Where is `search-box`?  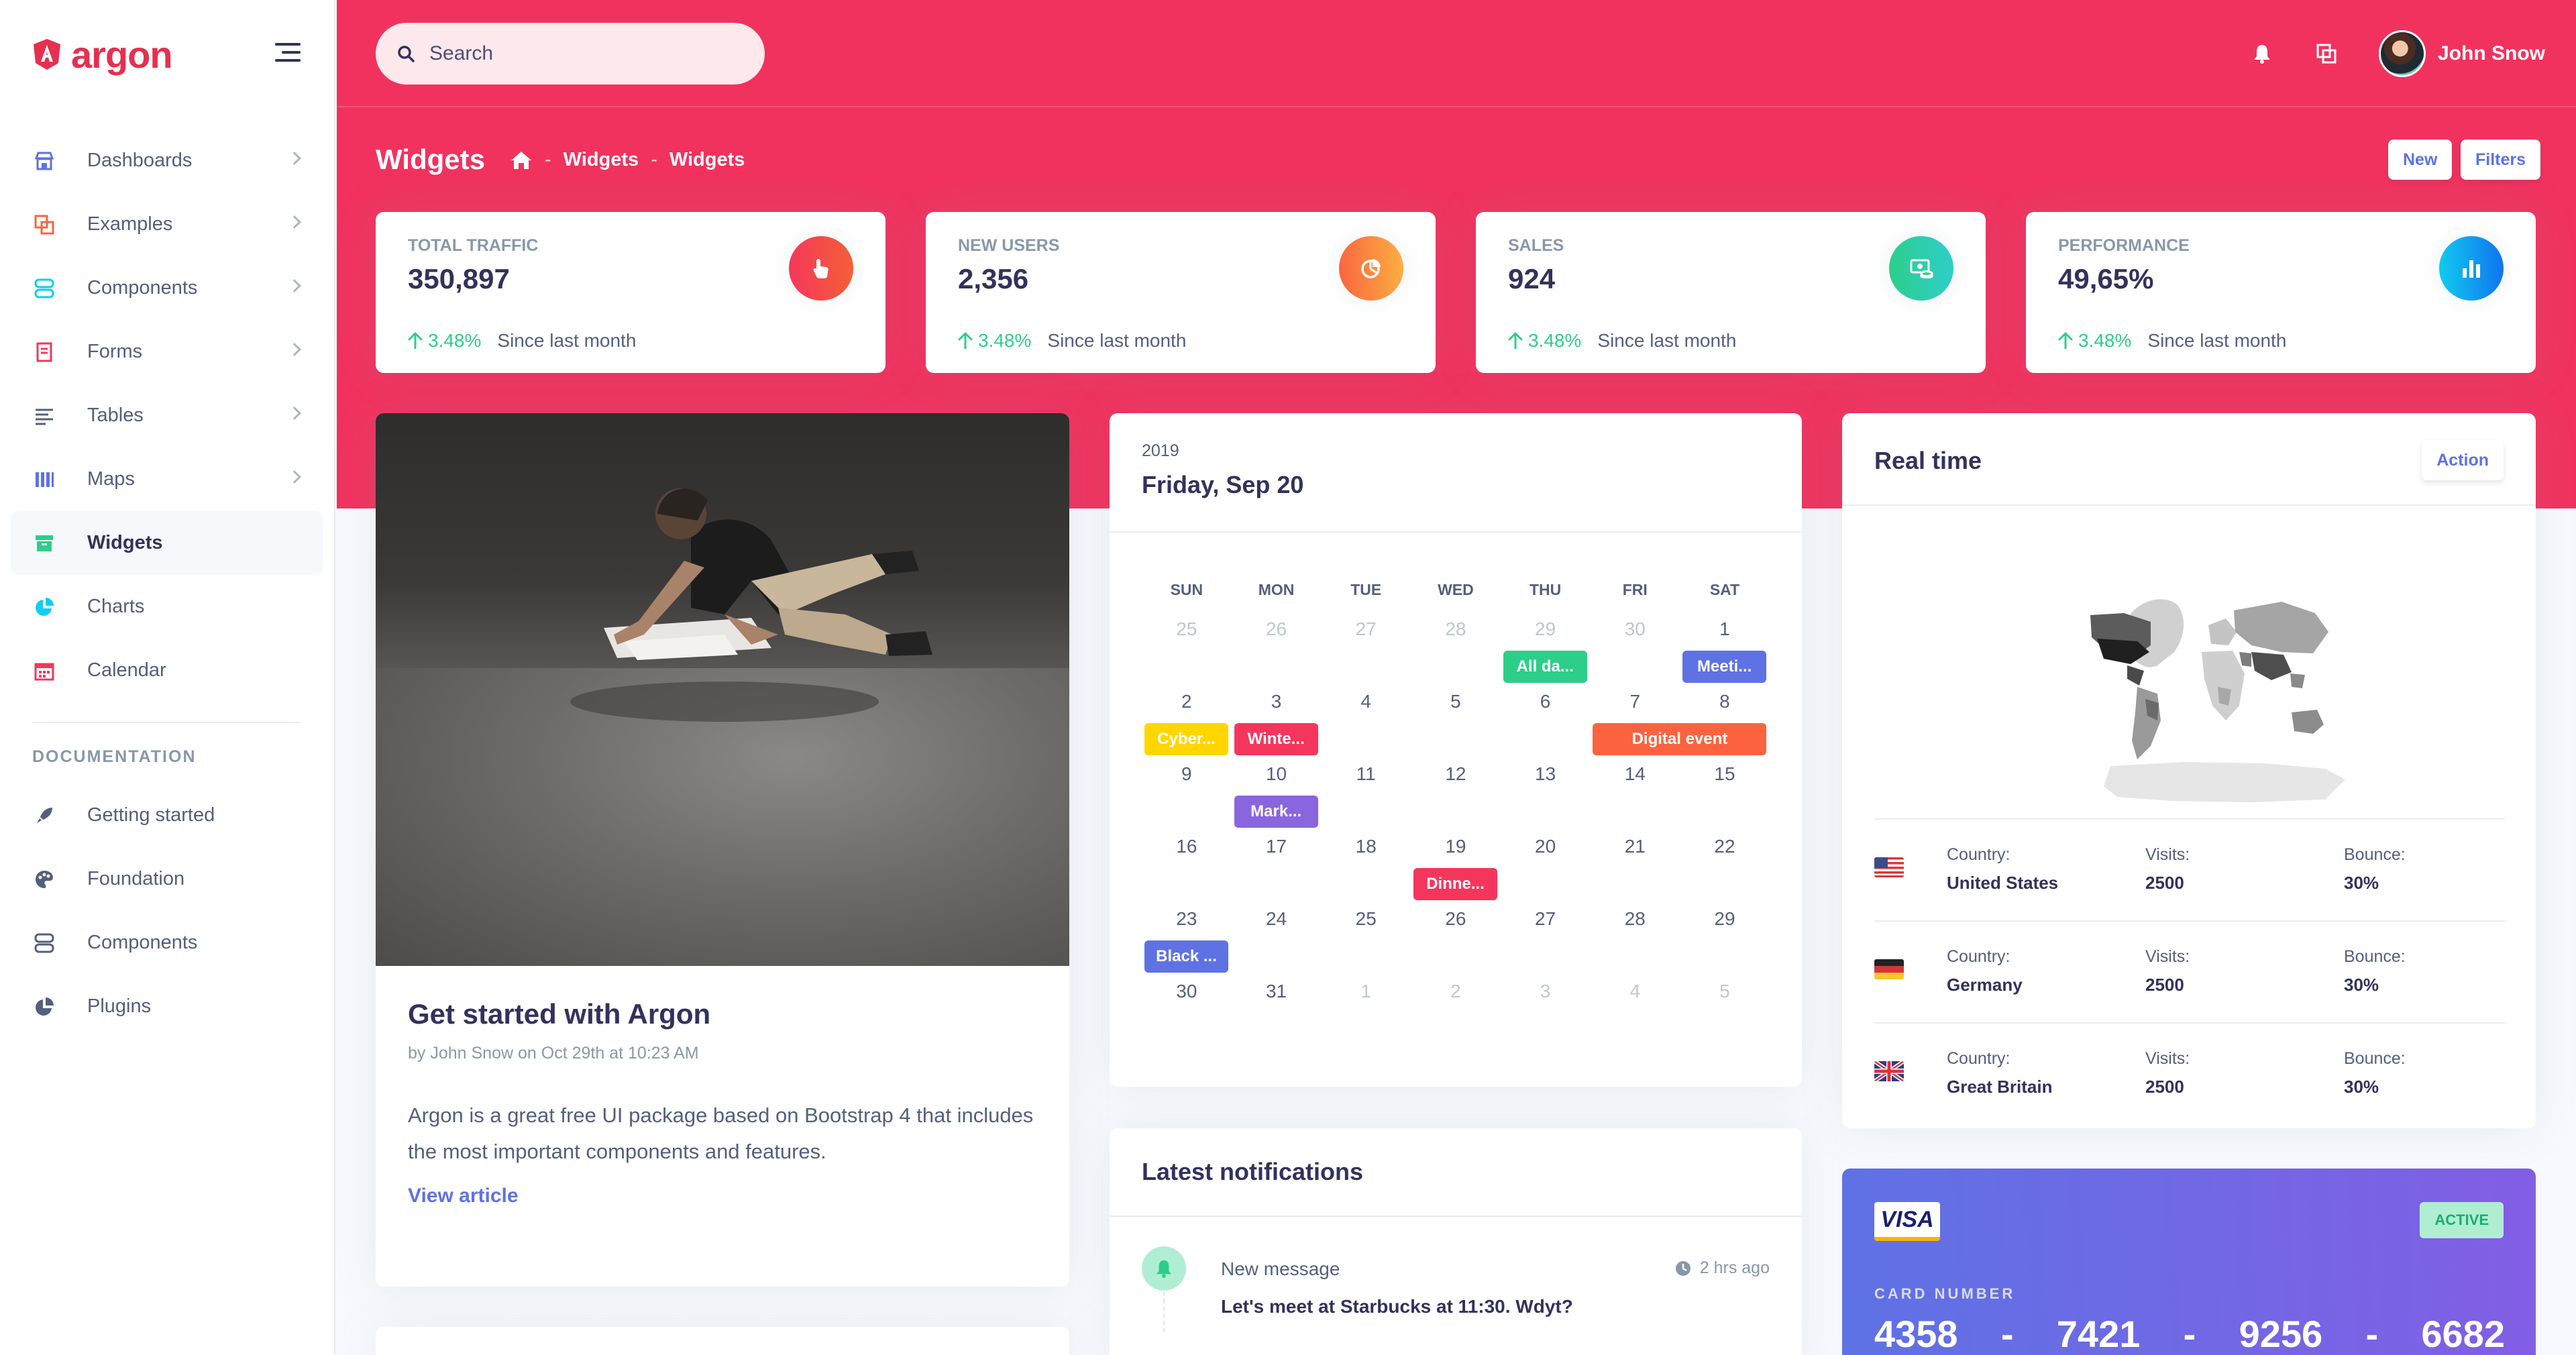 search-box is located at coordinates (570, 54).